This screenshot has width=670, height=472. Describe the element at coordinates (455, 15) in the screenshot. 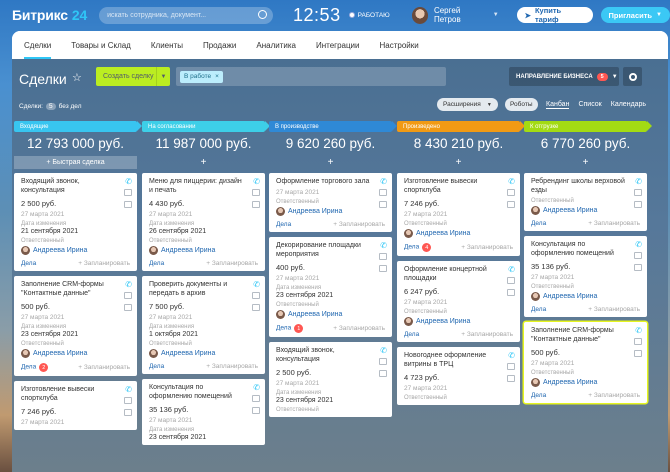

I see `user-menu: Сергей Петров ▼` at that location.